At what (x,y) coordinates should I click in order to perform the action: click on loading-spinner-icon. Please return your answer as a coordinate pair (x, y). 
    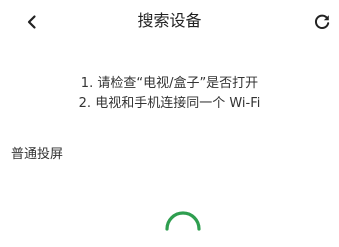
    Looking at the image, I should click on (183, 221).